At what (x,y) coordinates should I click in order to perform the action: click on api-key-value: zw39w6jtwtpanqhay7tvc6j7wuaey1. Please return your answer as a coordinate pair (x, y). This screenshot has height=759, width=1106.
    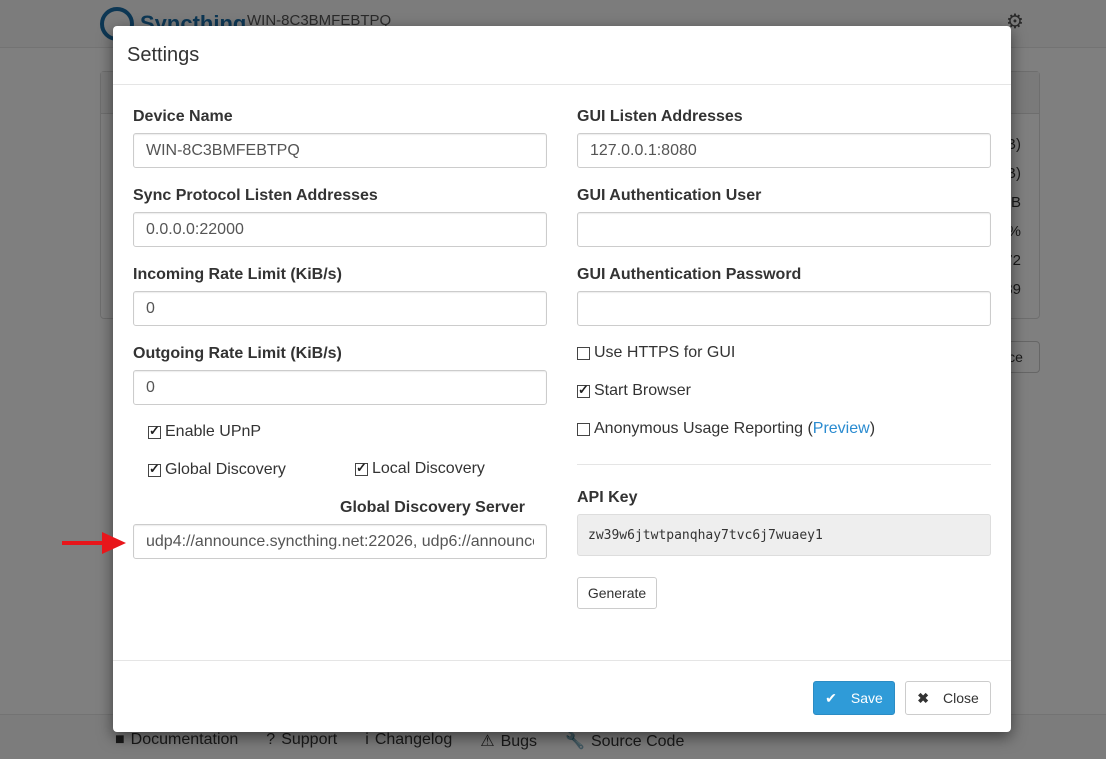
    Looking at the image, I should click on (784, 535).